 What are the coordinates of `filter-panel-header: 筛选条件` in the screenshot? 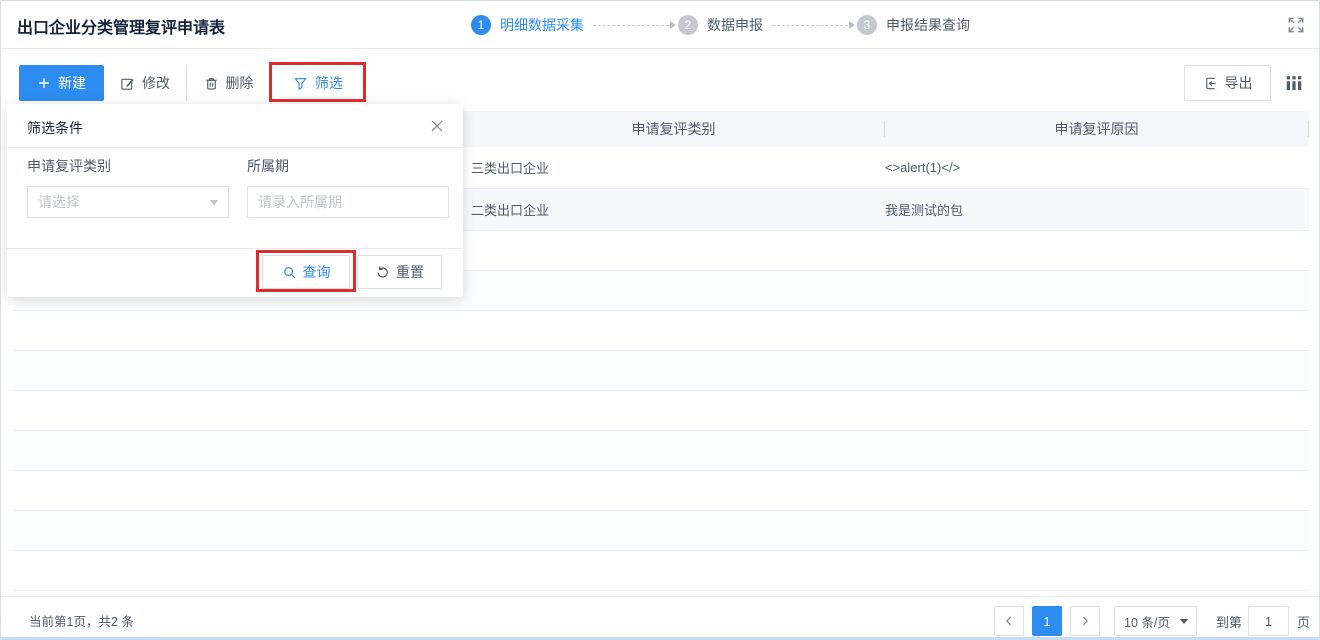 It's located at (235, 126).